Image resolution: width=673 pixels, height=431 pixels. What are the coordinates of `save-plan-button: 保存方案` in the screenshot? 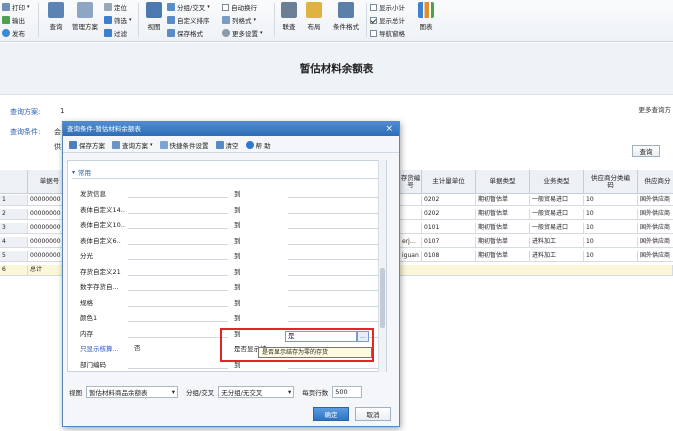 It's located at (87, 145).